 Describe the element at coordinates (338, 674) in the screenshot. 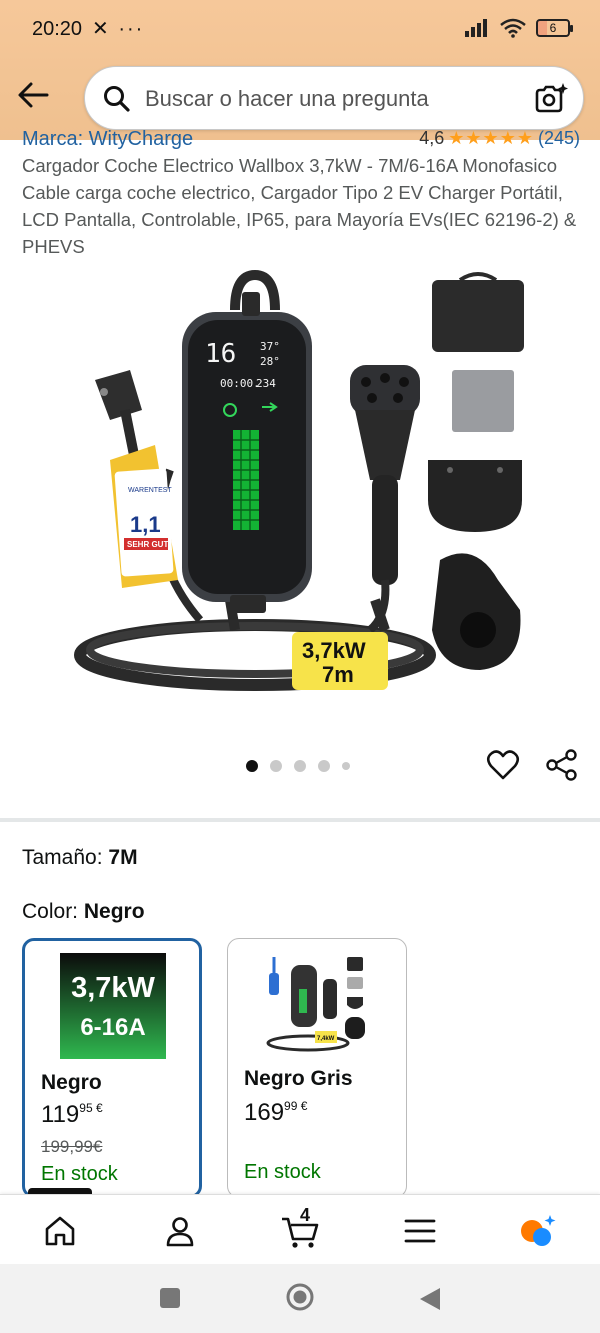

I see `length-label-text: 7m` at that location.